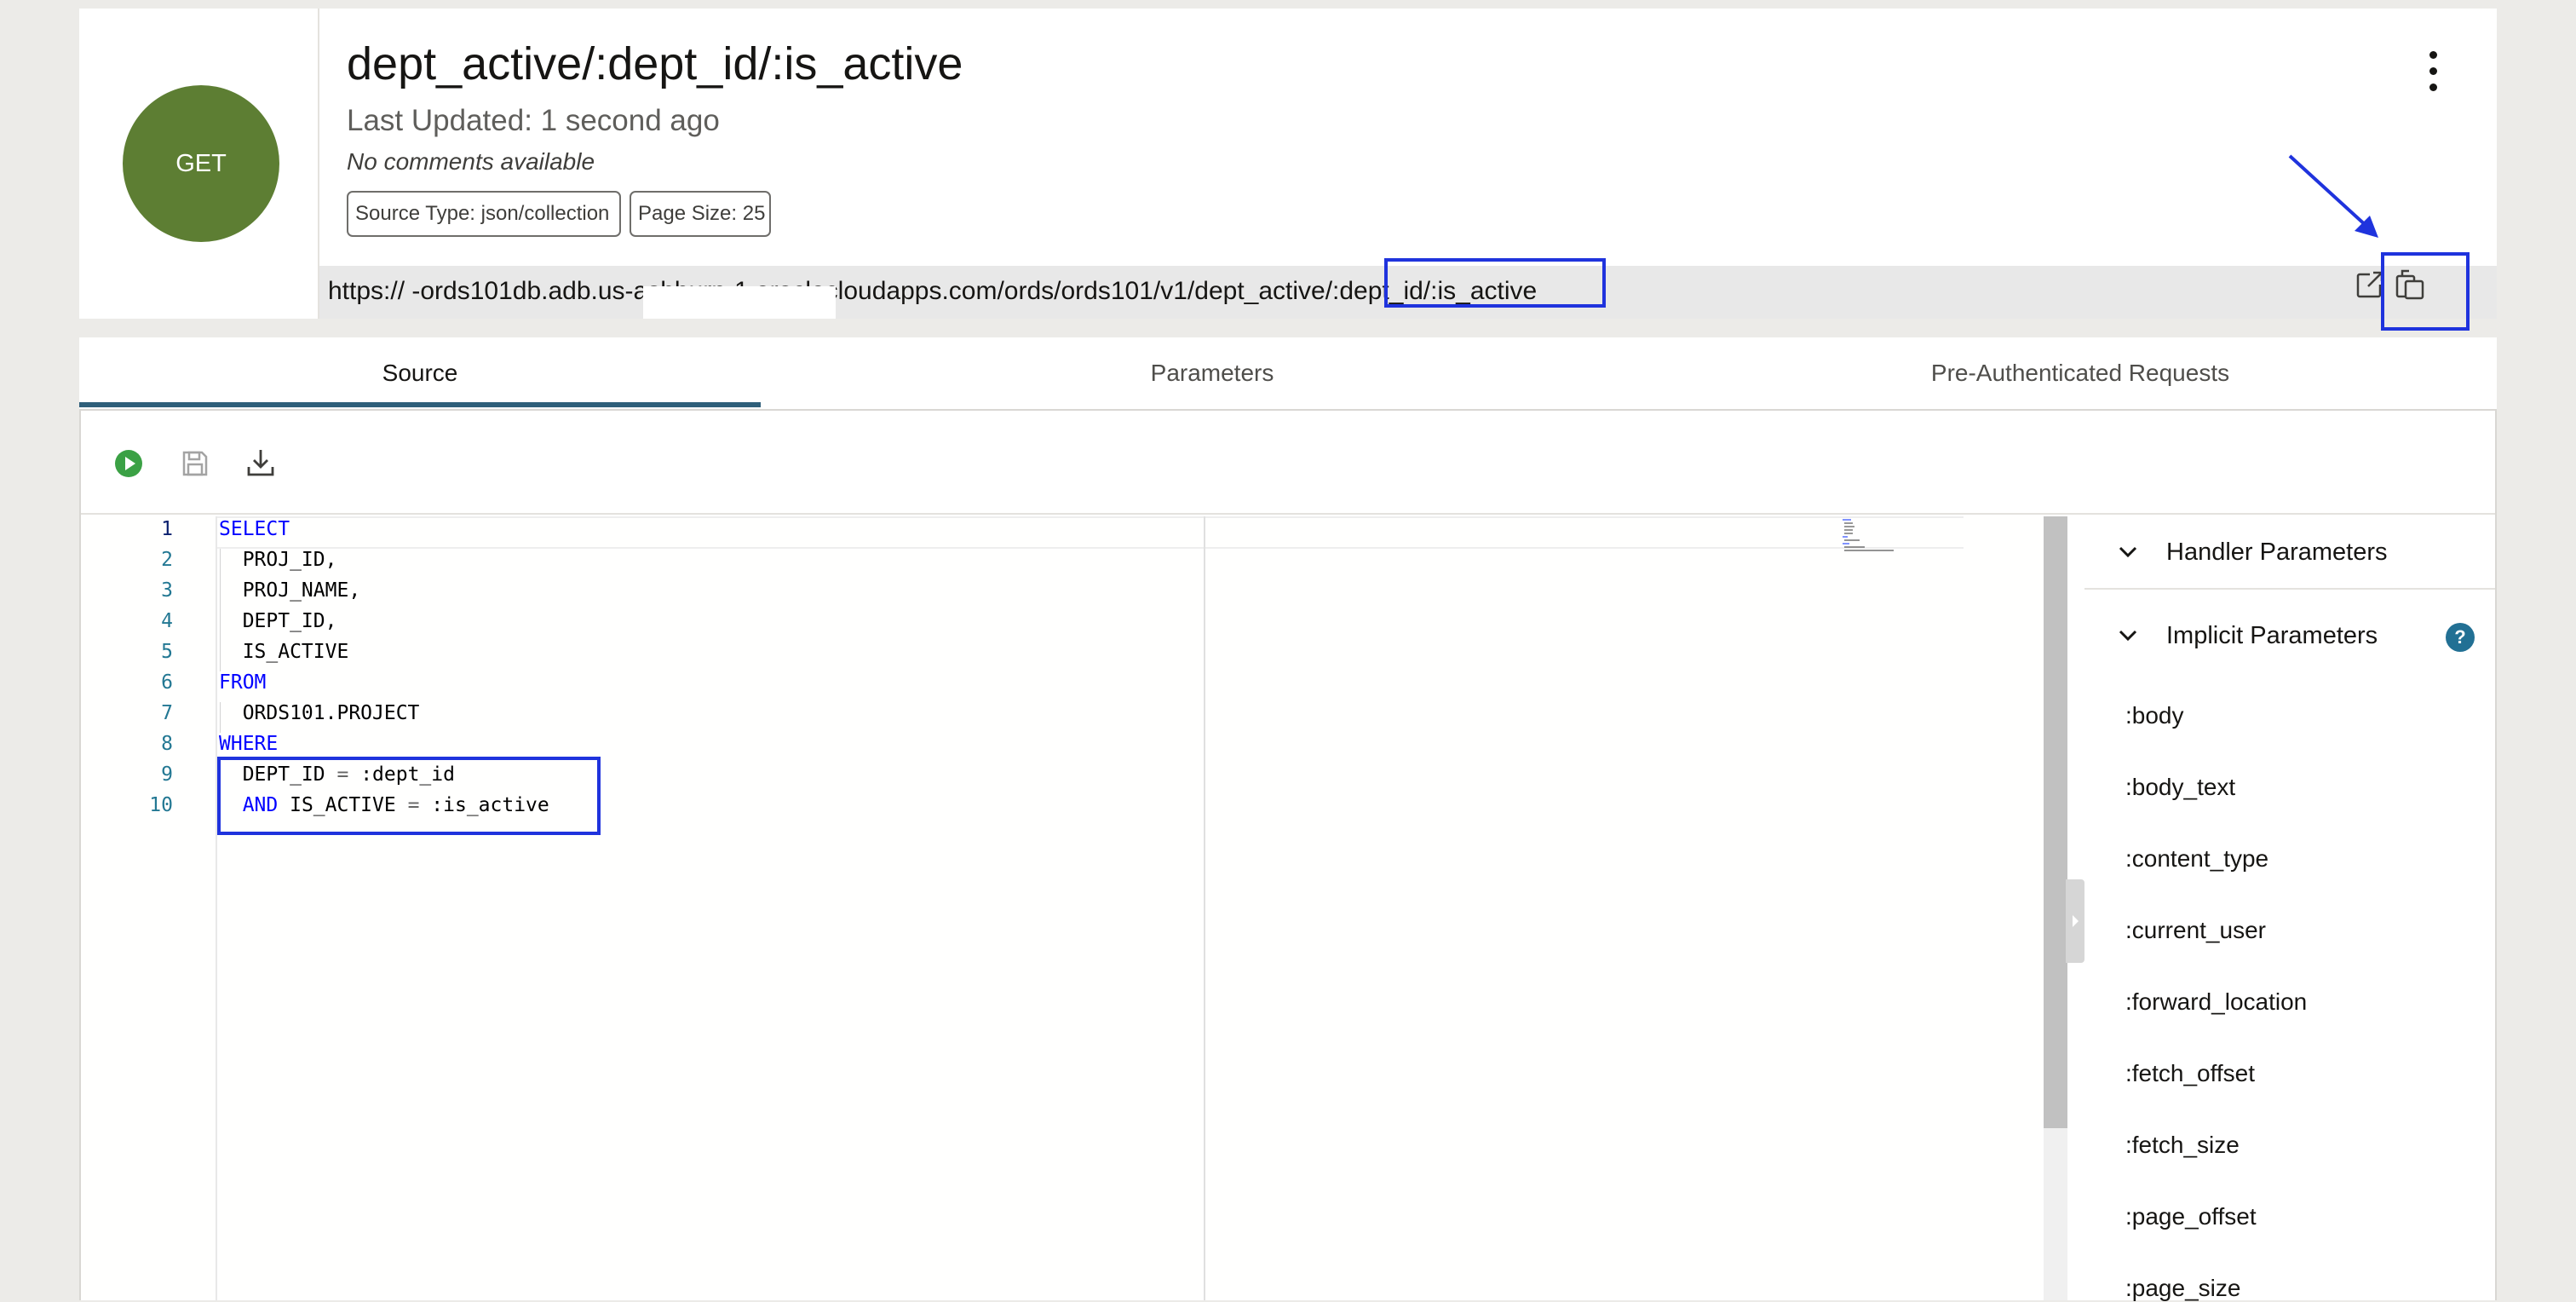 The width and height of the screenshot is (2576, 1302). I want to click on gutter-border, so click(217, 908).